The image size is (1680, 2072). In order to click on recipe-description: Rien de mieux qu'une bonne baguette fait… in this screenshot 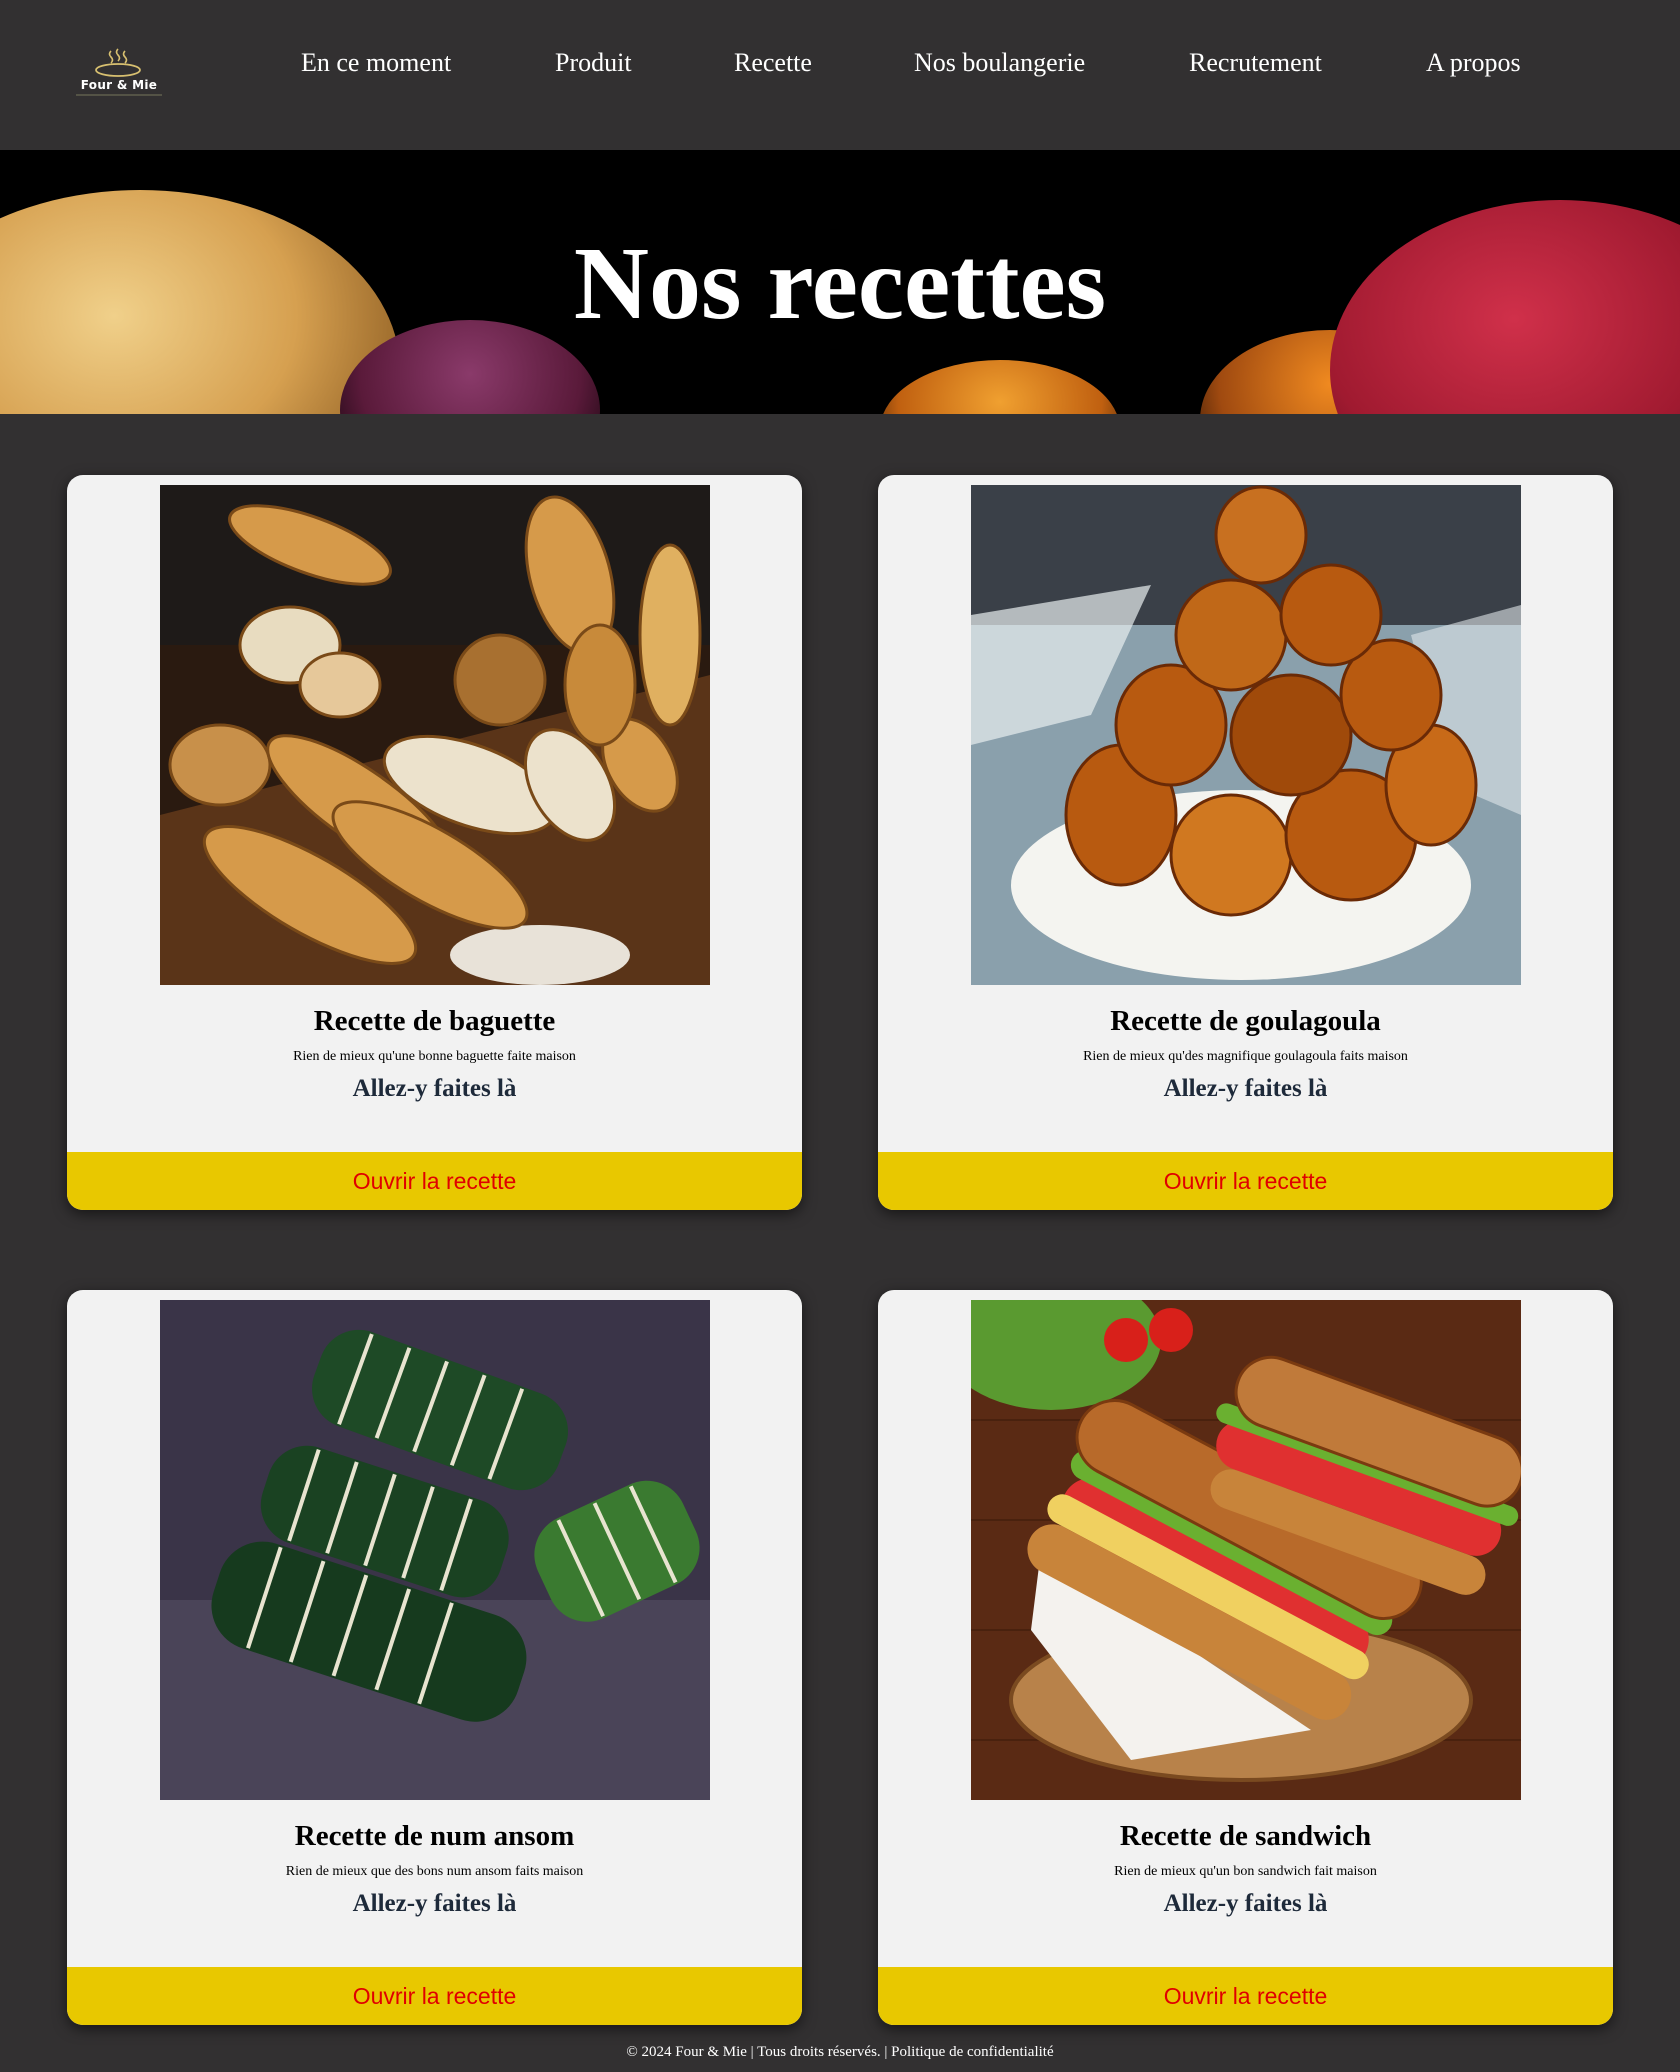, I will do `click(434, 1056)`.